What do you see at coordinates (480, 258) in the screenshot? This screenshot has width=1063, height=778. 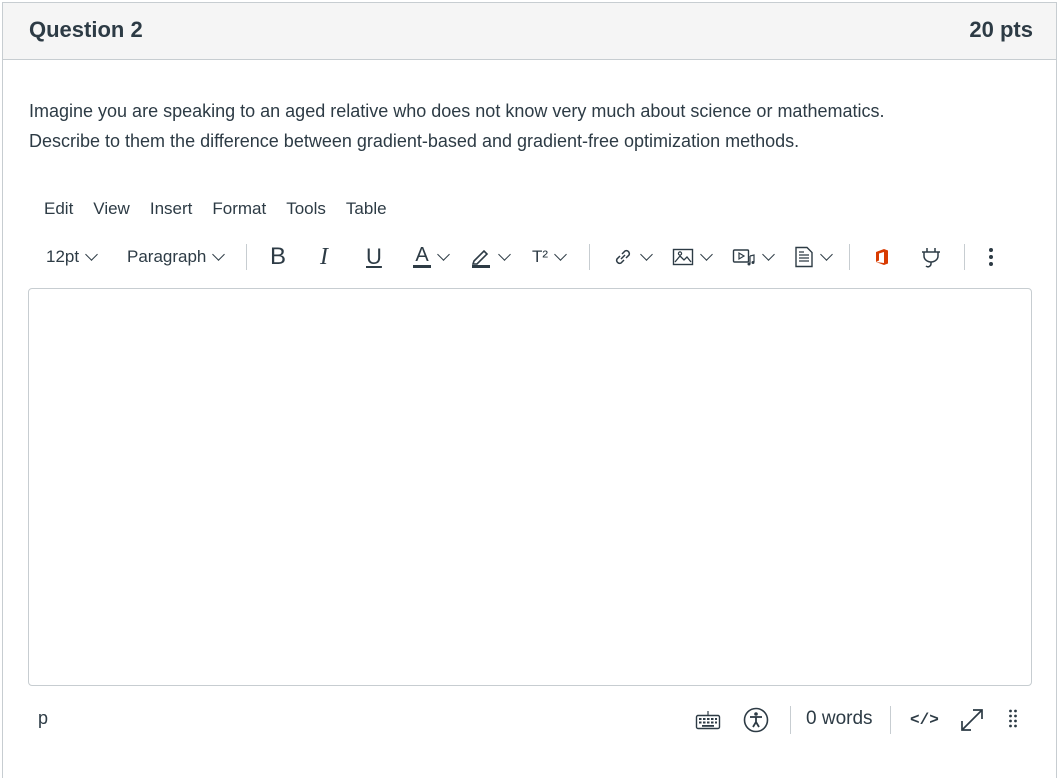 I see `highlight-icon` at bounding box center [480, 258].